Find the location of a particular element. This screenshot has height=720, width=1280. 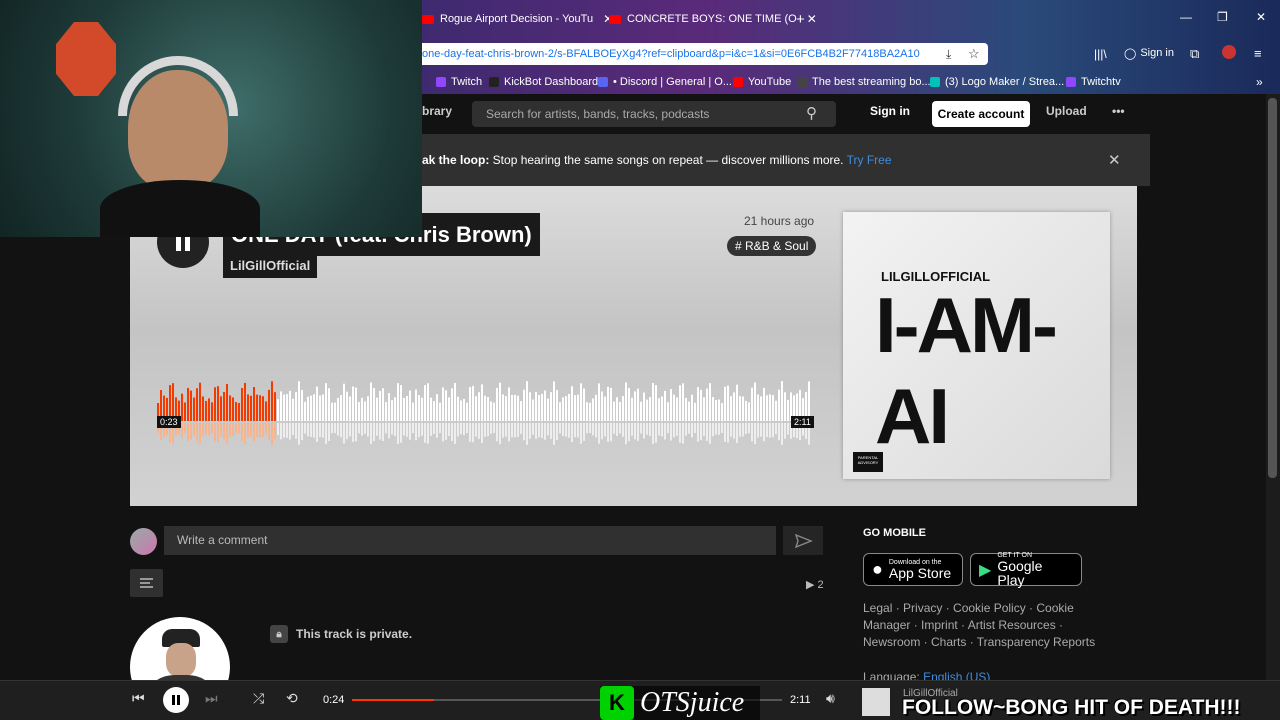

profile-avatar is located at coordinates (1229, 52).